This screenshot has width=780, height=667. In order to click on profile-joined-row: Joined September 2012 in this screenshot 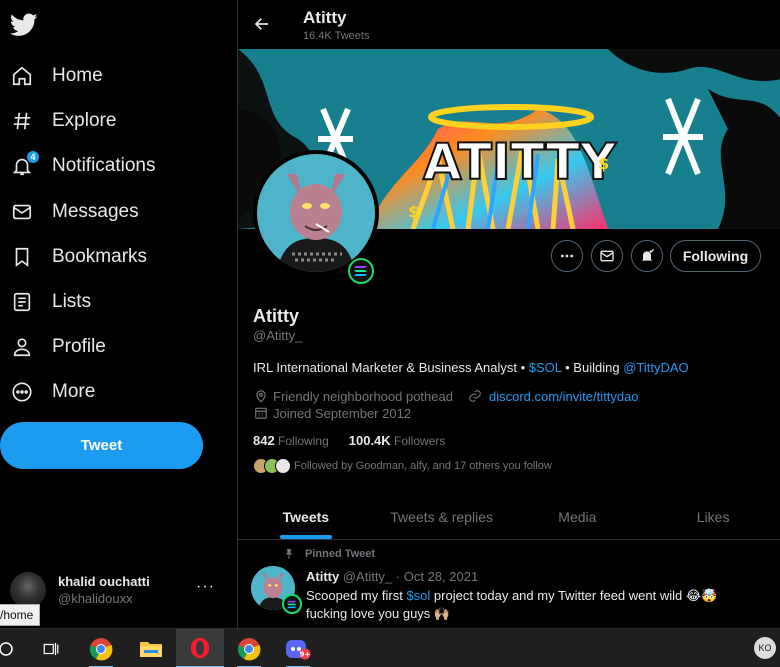, I will do `click(332, 413)`.